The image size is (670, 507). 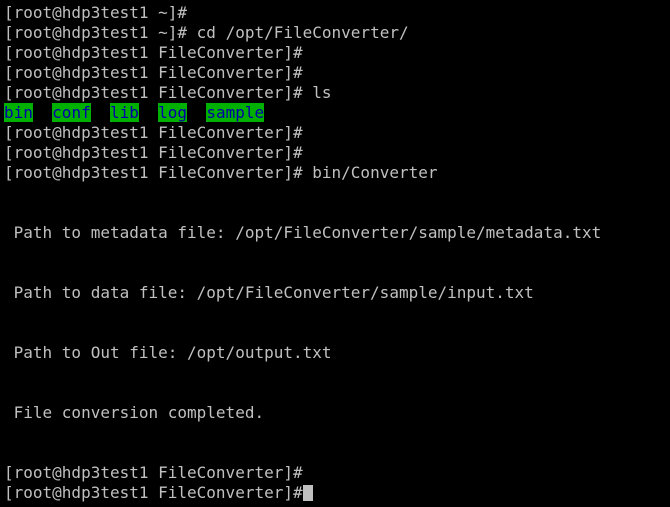 What do you see at coordinates (337, 13) in the screenshot?
I see `terminal-line: [root@hdp3test1 ~]#` at bounding box center [337, 13].